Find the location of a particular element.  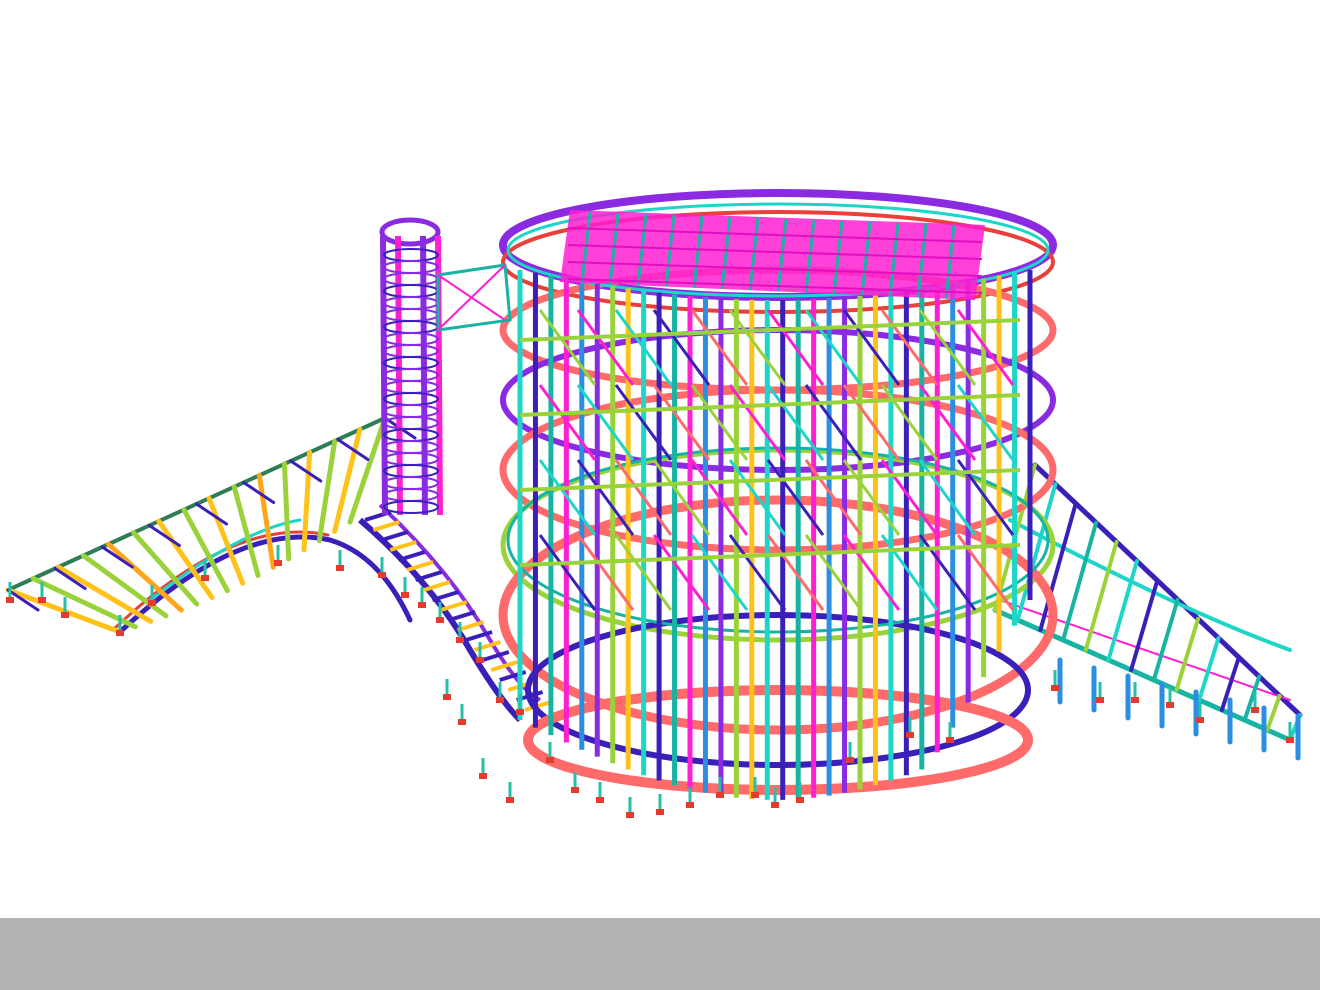

right-wing is located at coordinates (1147, 611).